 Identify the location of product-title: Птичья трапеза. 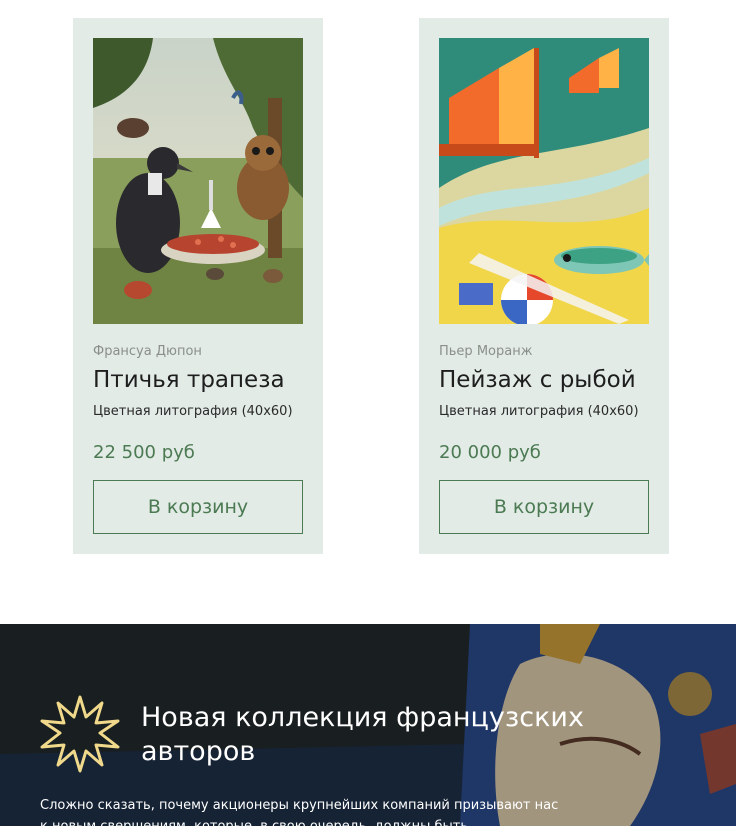
(189, 380).